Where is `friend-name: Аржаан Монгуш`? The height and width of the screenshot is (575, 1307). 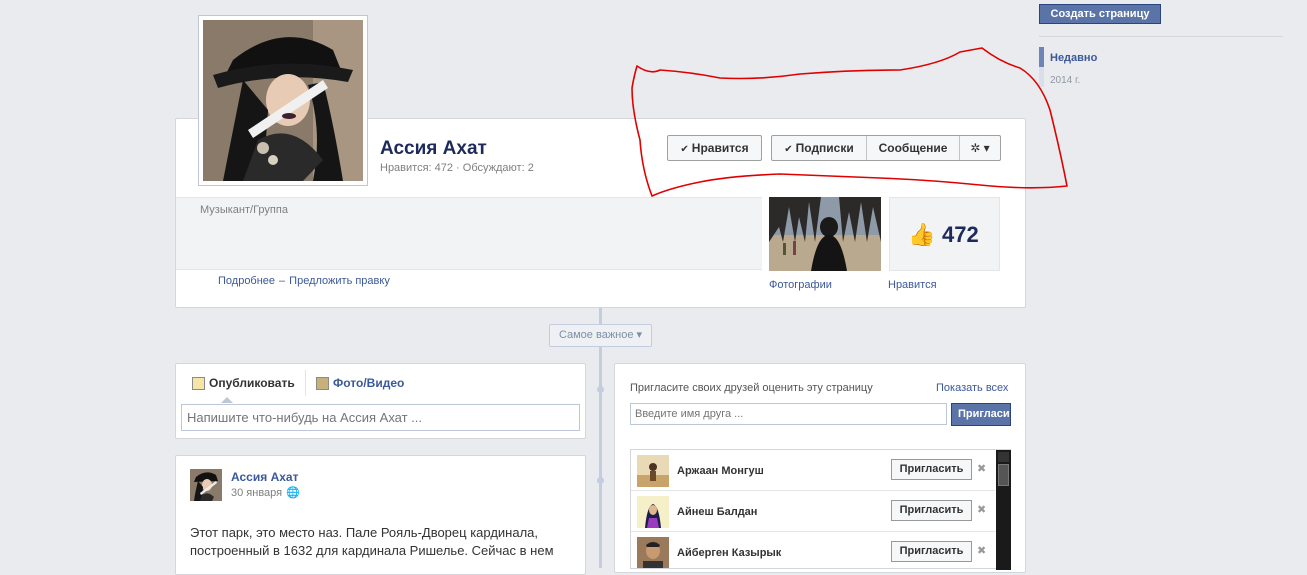
friend-name: Аржаан Монгуш is located at coordinates (720, 471).